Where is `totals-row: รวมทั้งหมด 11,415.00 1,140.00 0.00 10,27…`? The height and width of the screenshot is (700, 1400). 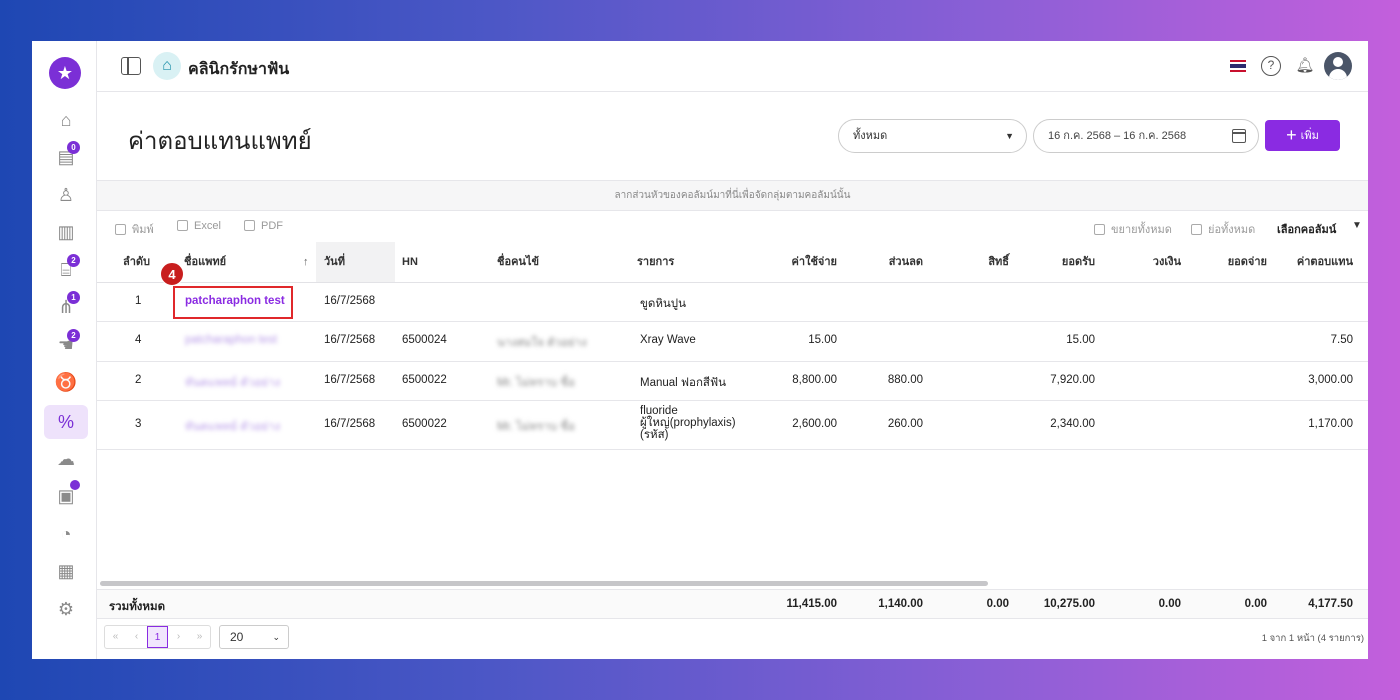 totals-row: รวมทั้งหมด 11,415.00 1,140.00 0.00 10,27… is located at coordinates (732, 604).